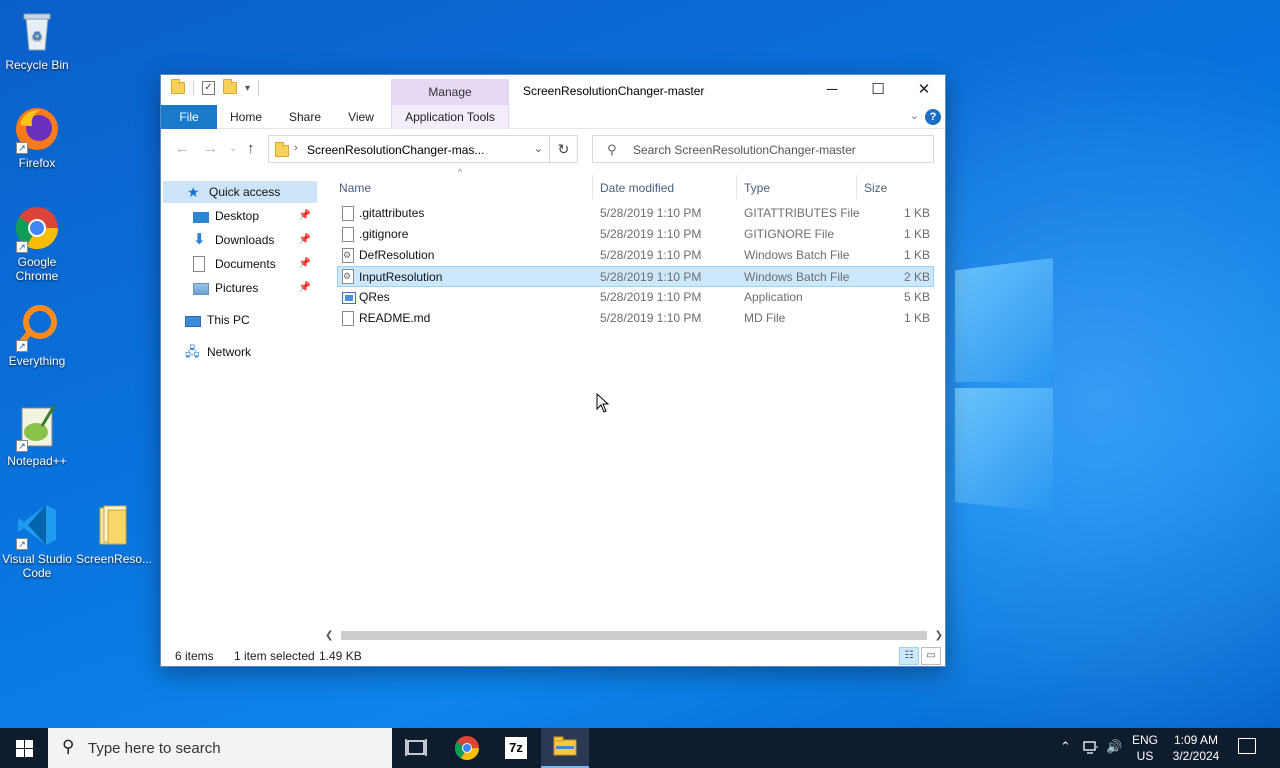  Describe the element at coordinates (875, 188) in the screenshot. I see `column-header-size: Size` at that location.